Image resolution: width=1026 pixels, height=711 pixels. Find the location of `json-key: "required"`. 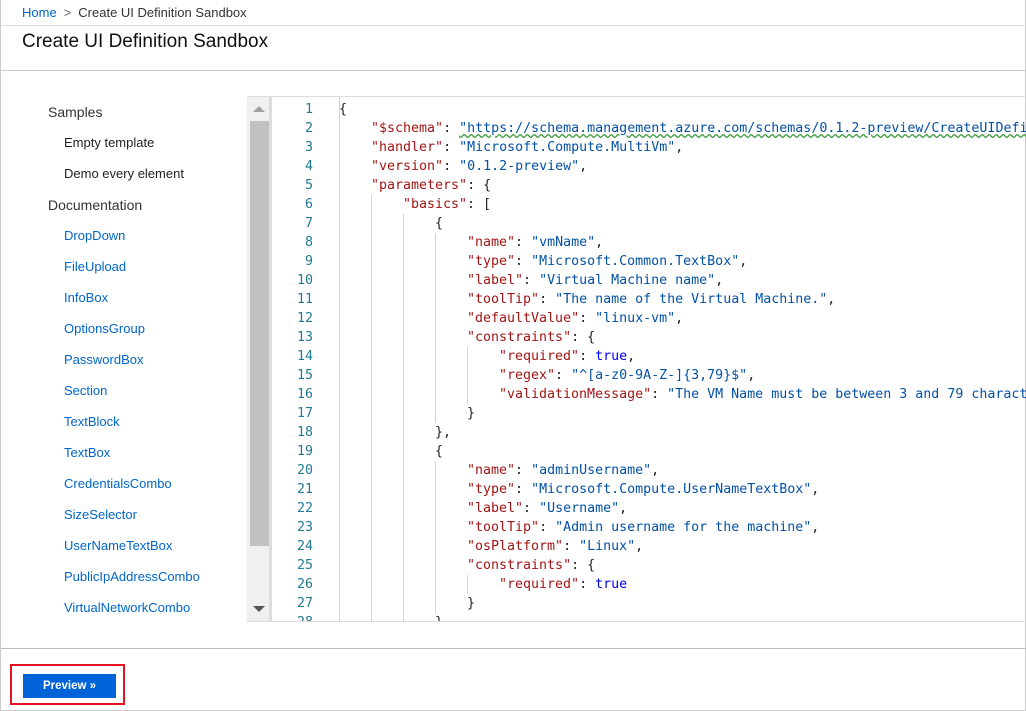

json-key: "required" is located at coordinates (539, 584).